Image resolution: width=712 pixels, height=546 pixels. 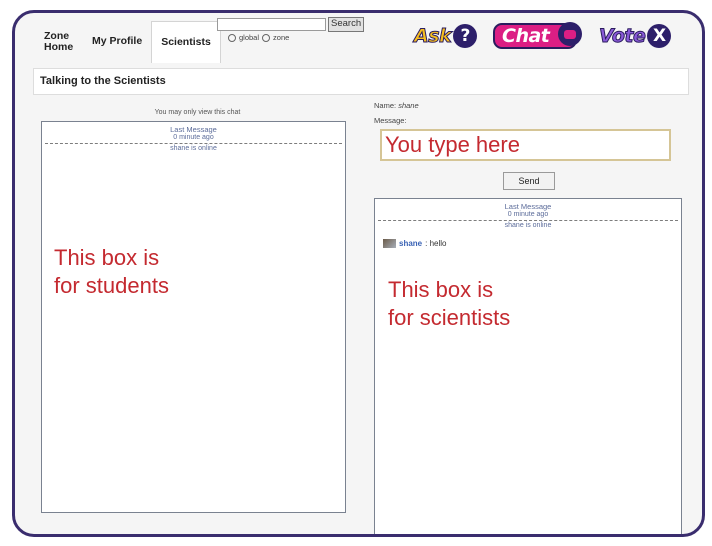 I want to click on ask-button: Ask ?, so click(x=445, y=36).